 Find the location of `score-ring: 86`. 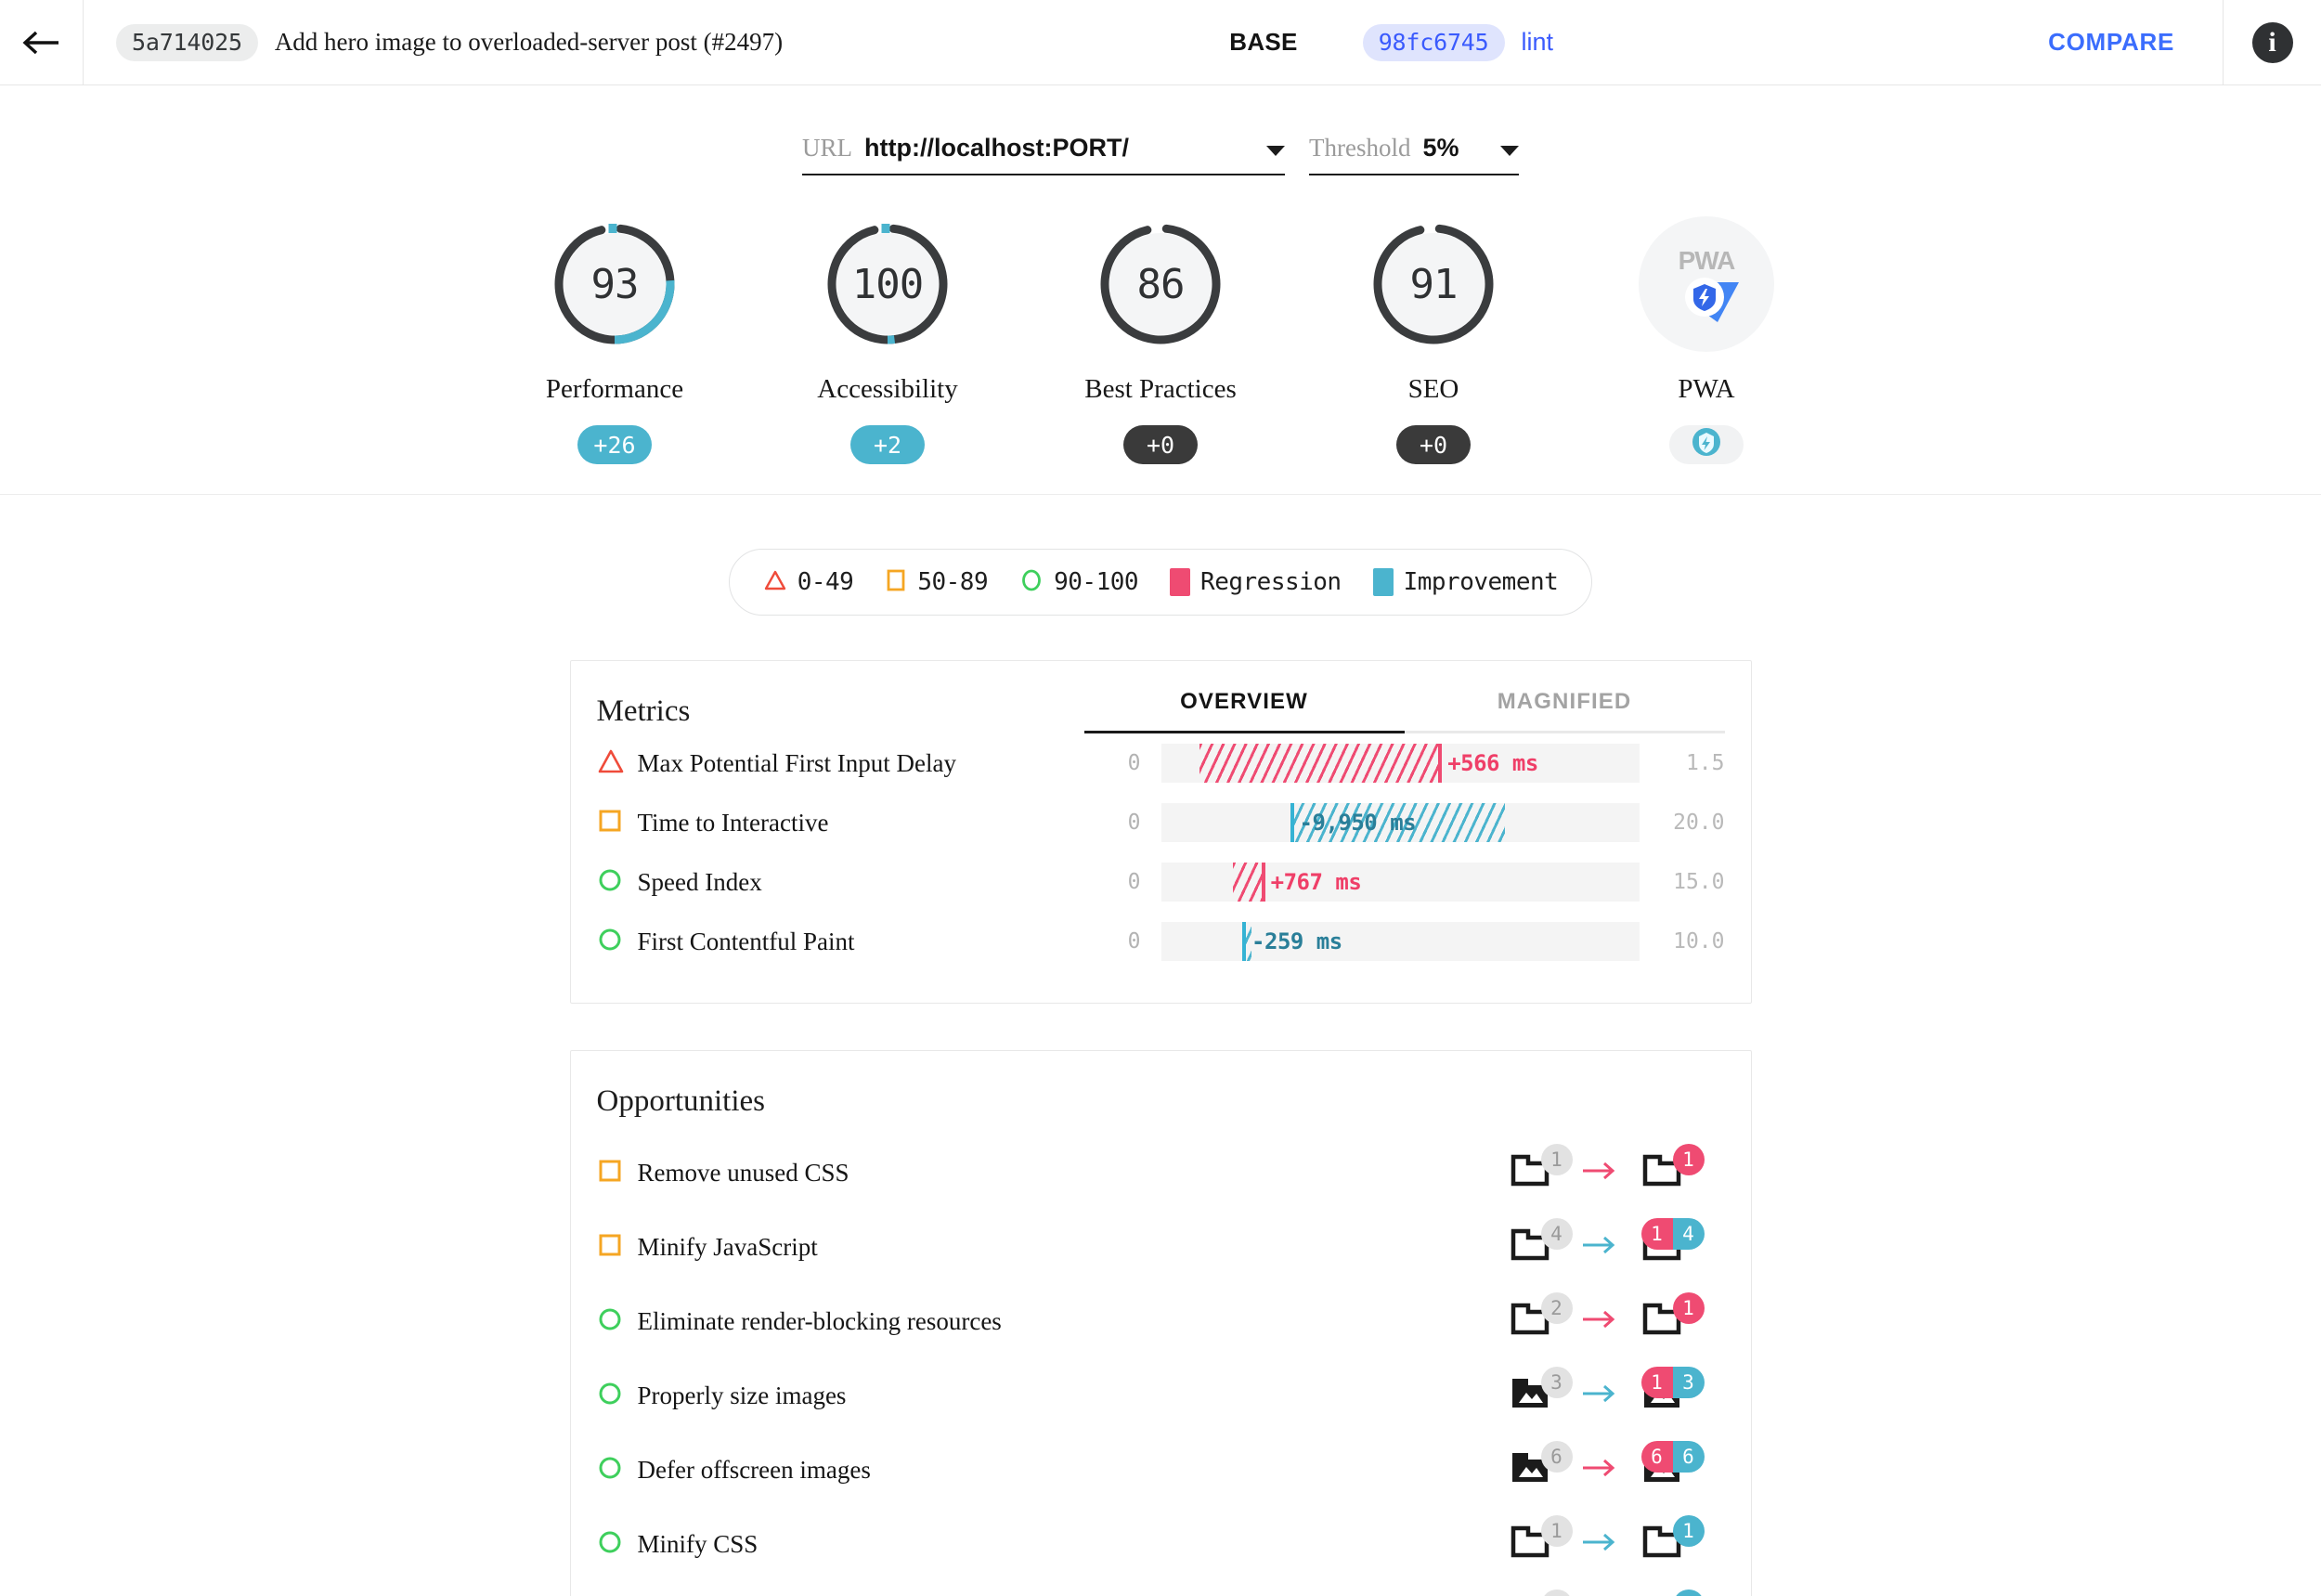

score-ring: 86 is located at coordinates (1161, 284).